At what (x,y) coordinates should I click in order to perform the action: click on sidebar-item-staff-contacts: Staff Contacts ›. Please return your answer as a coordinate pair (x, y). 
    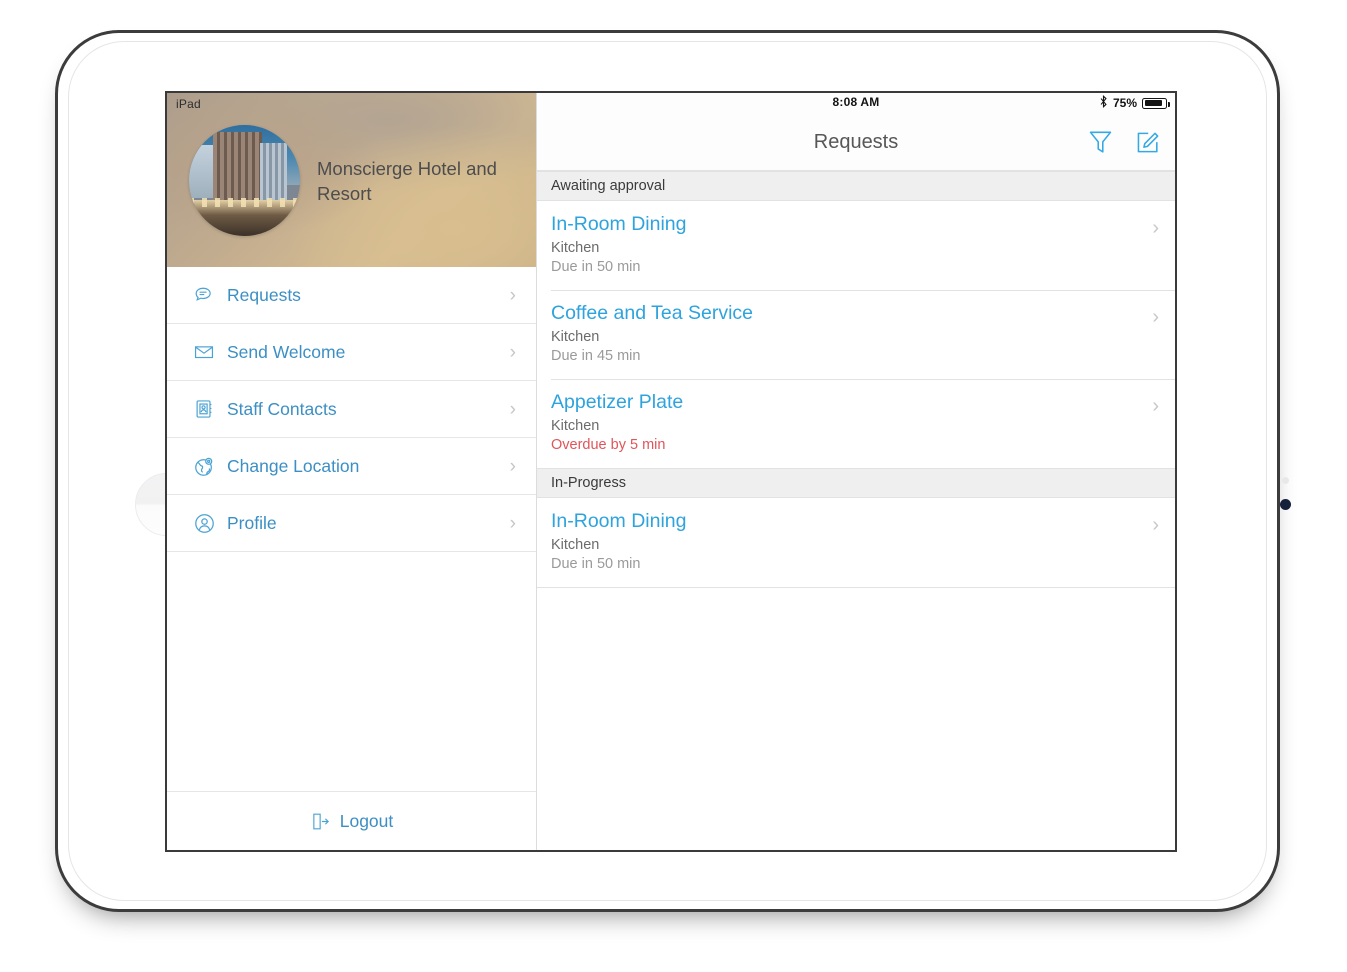
    Looking at the image, I should click on (351, 409).